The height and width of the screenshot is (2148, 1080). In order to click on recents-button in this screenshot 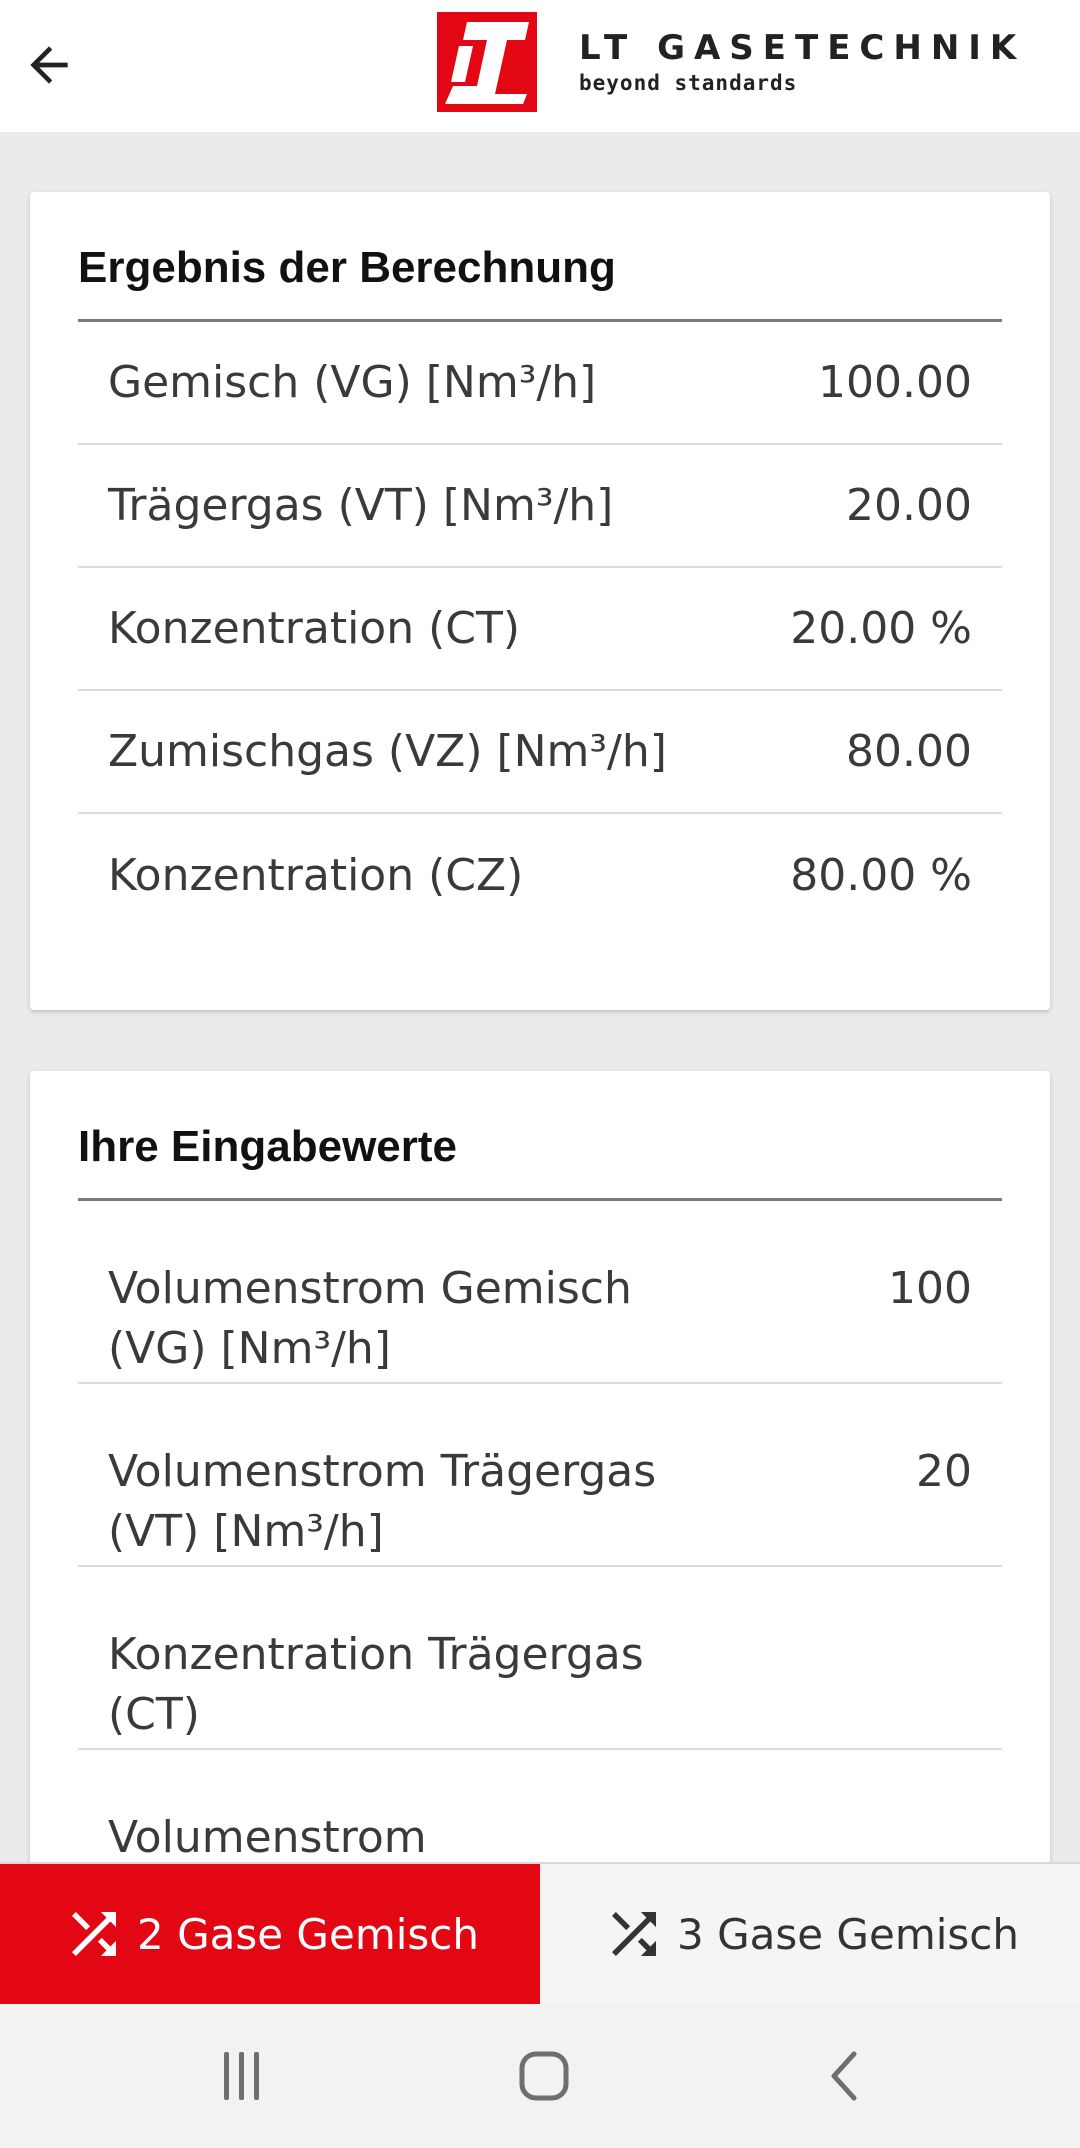, I will do `click(242, 2076)`.